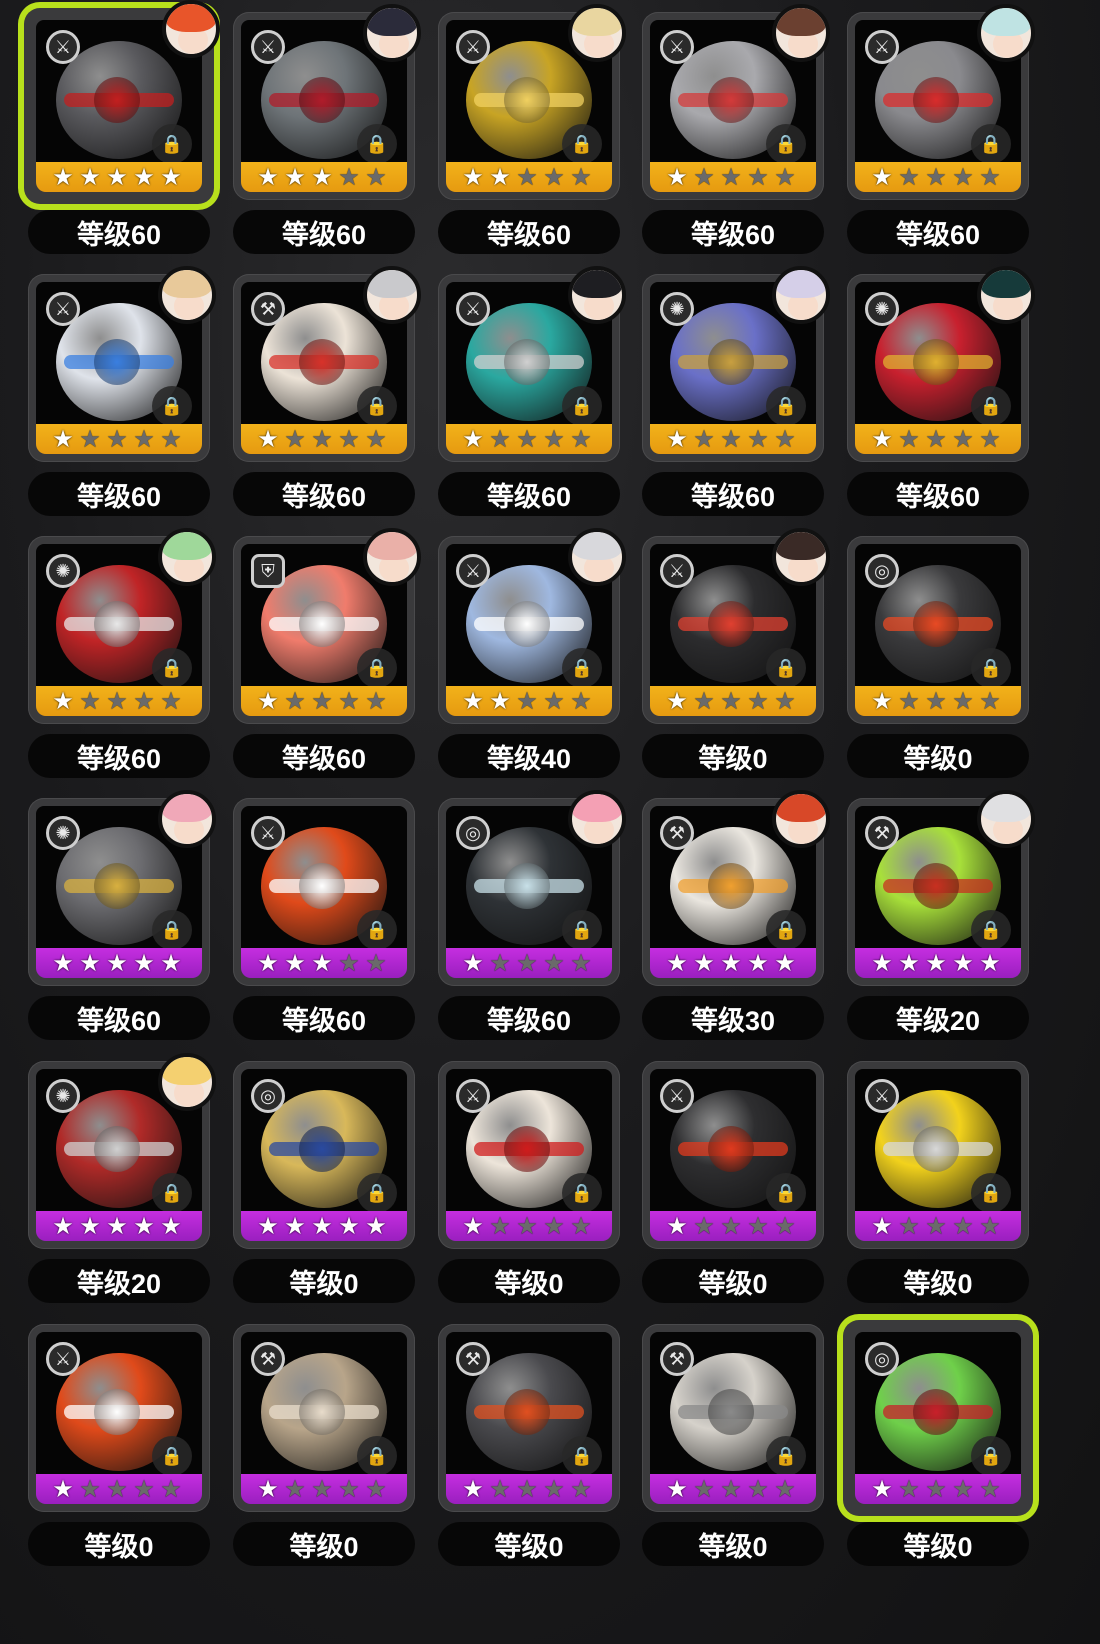 This screenshot has height=1644, width=1100. I want to click on engine-level: 等级60, so click(938, 494).